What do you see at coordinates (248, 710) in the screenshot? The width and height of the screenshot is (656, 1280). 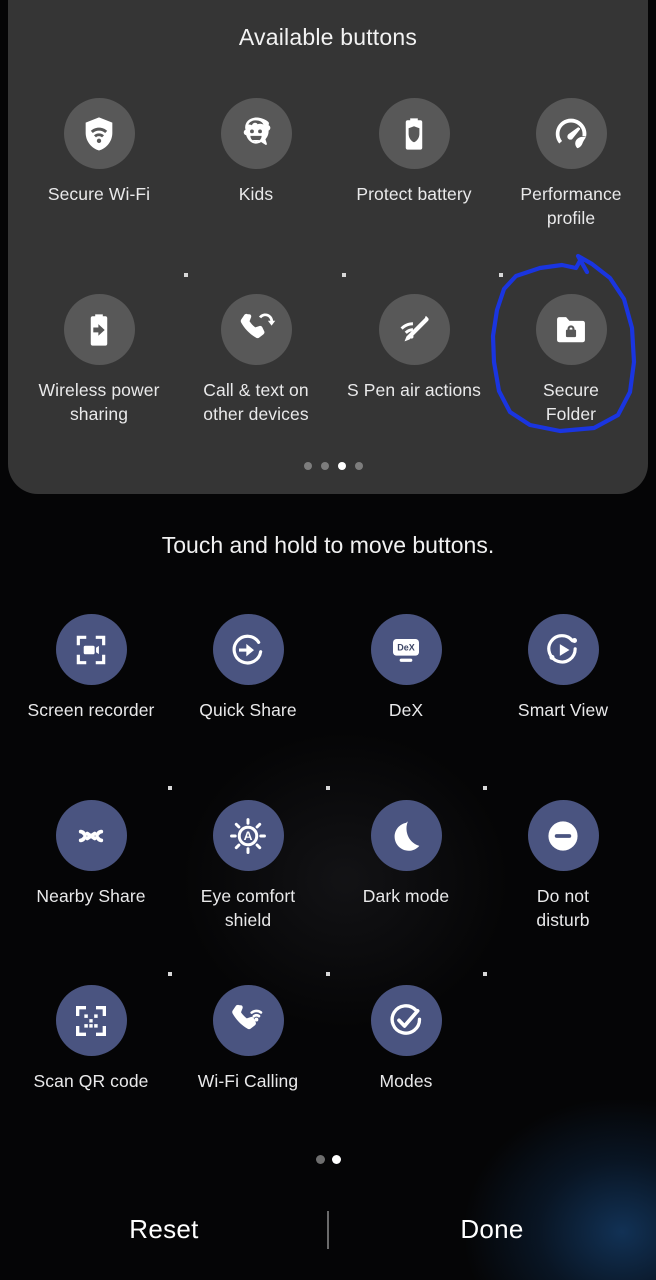 I see `tile-label: Quick Share` at bounding box center [248, 710].